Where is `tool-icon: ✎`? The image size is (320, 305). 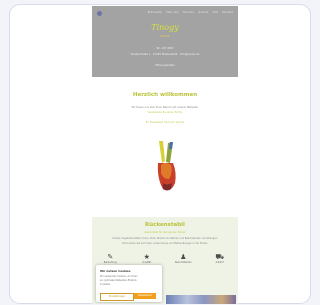 tool-icon: ✎ is located at coordinates (110, 257).